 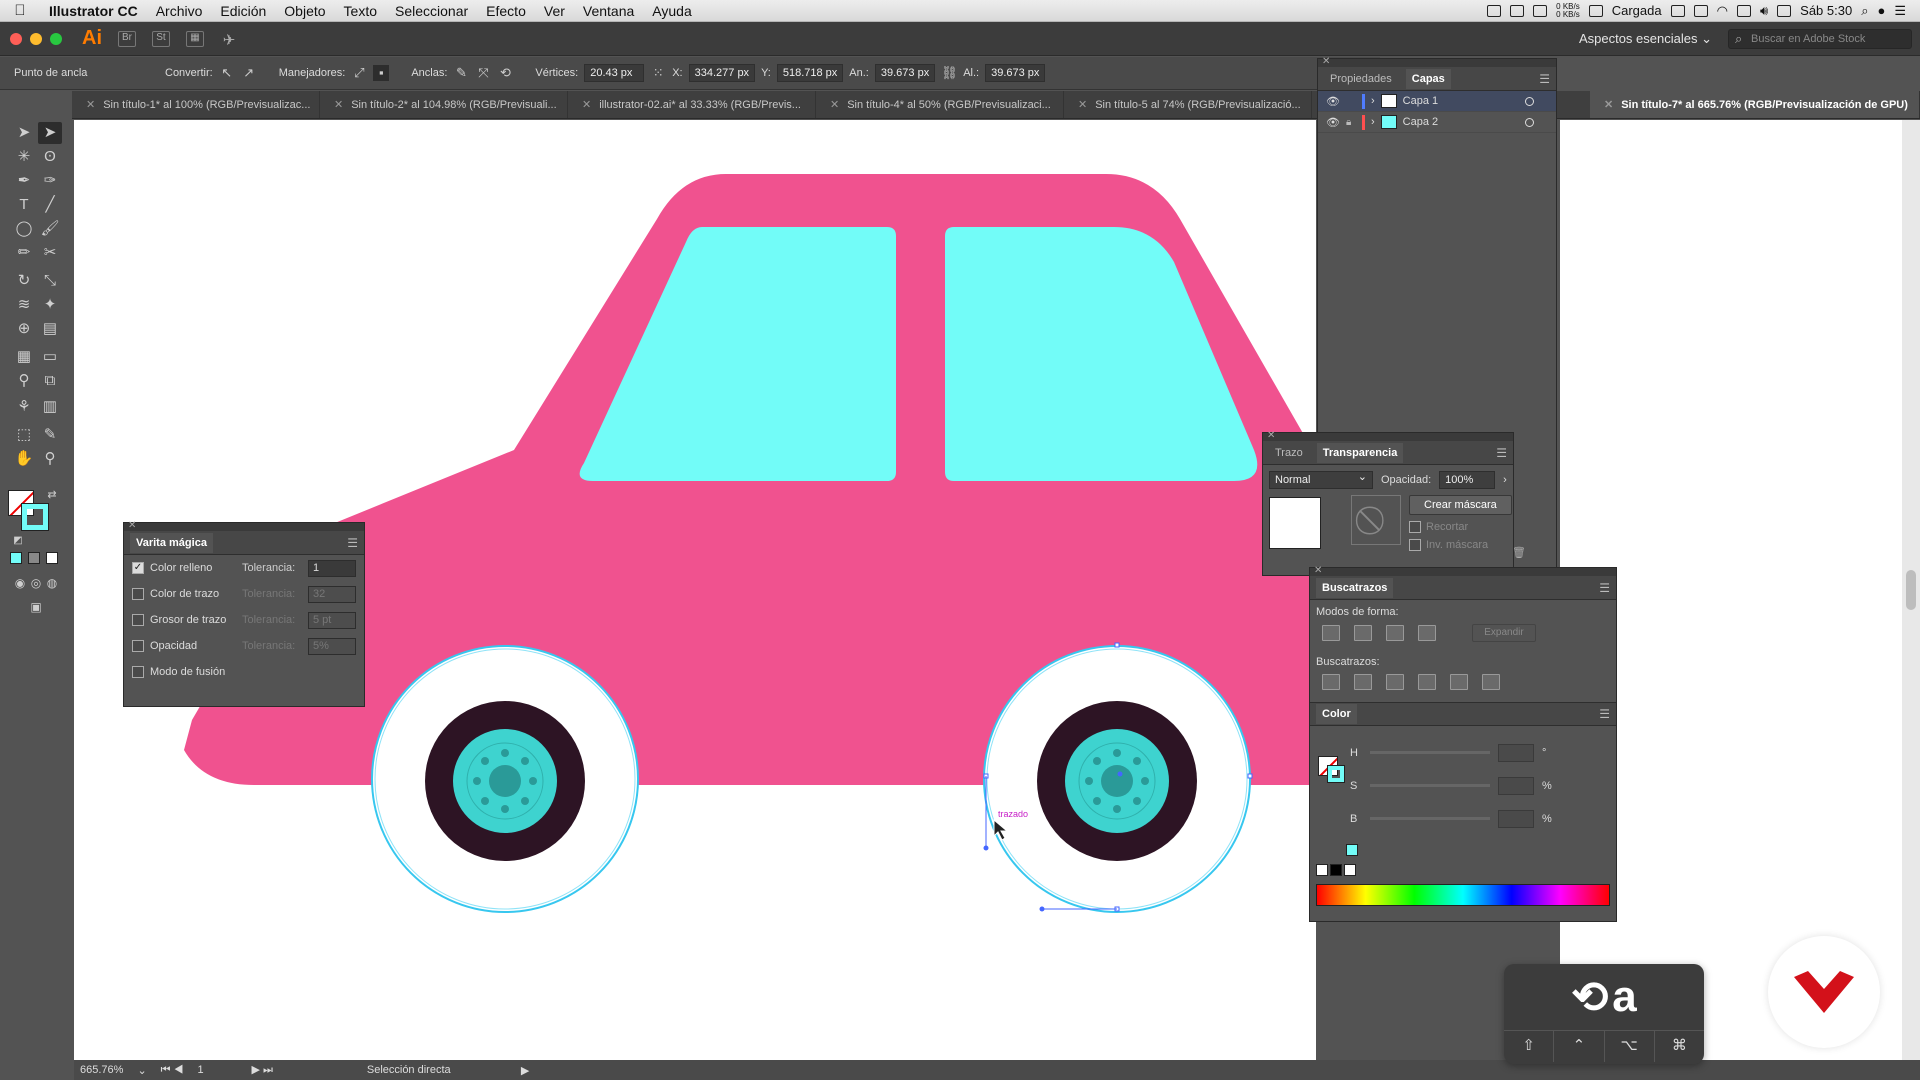 I want to click on cut-path-icon: ⟲, so click(x=505, y=73).